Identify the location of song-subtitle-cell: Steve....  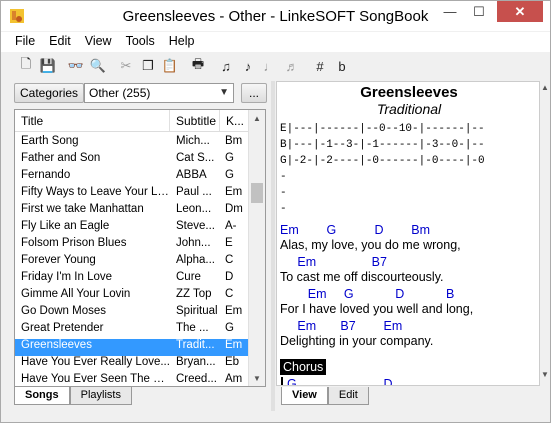
(195, 226).